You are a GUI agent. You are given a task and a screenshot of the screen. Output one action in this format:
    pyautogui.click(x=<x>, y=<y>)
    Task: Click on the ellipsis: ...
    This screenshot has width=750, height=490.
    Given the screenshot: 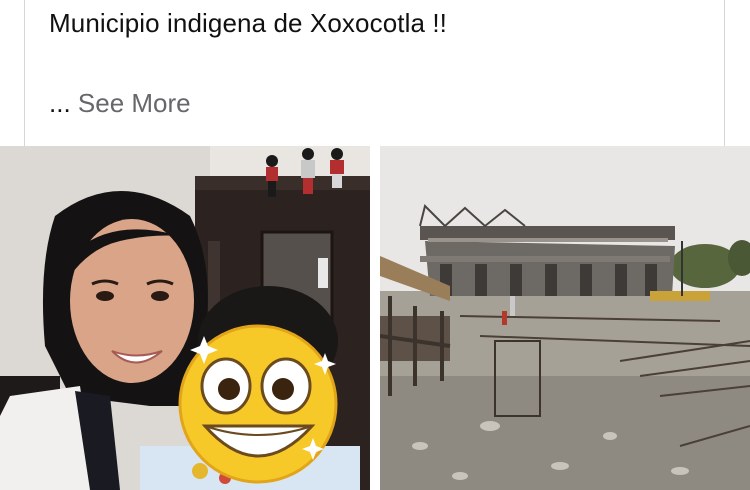 What is the action you would take?
    pyautogui.click(x=60, y=103)
    